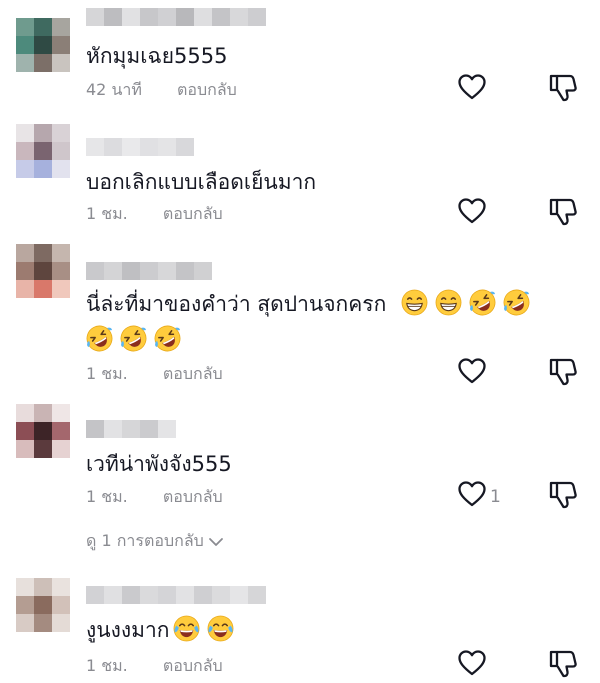 This screenshot has height=683, width=600. What do you see at coordinates (495, 497) in the screenshot?
I see `like-count: 1` at bounding box center [495, 497].